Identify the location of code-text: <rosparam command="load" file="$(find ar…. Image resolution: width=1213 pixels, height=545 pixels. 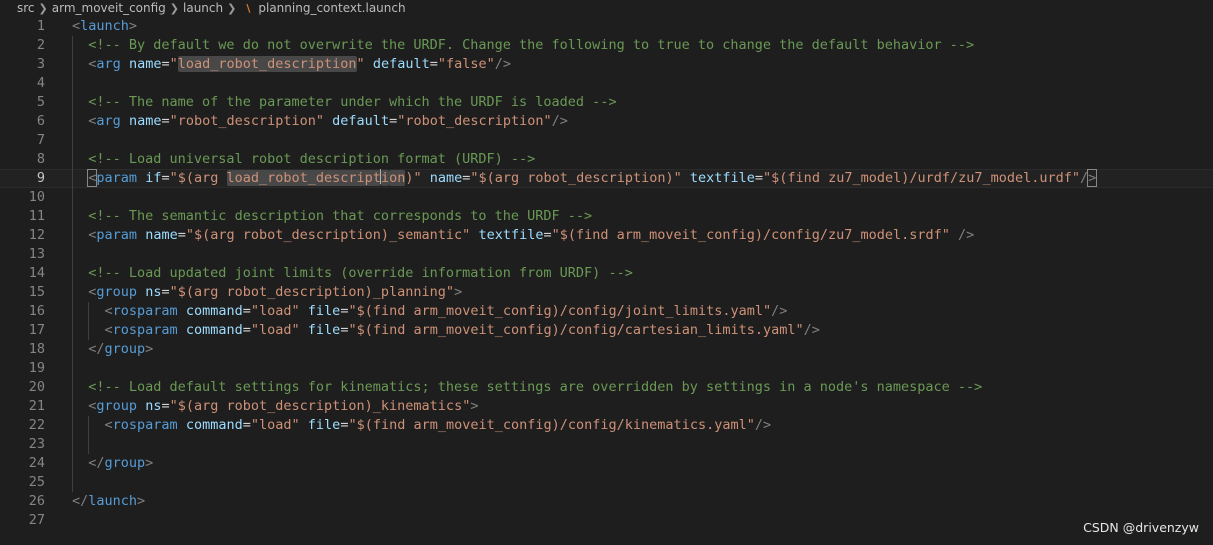
(430, 311).